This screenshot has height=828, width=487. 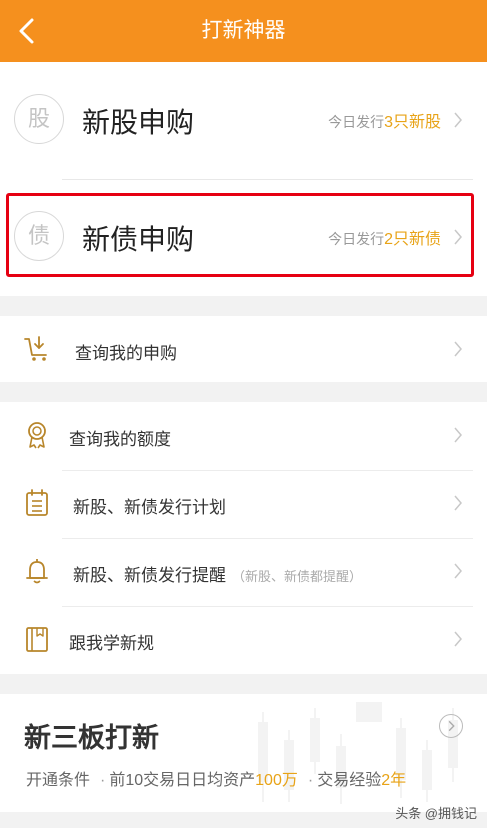 What do you see at coordinates (243, 120) in the screenshot?
I see `new-stock-subscribe-row: 股 新股申购 今日发行3只新股` at bounding box center [243, 120].